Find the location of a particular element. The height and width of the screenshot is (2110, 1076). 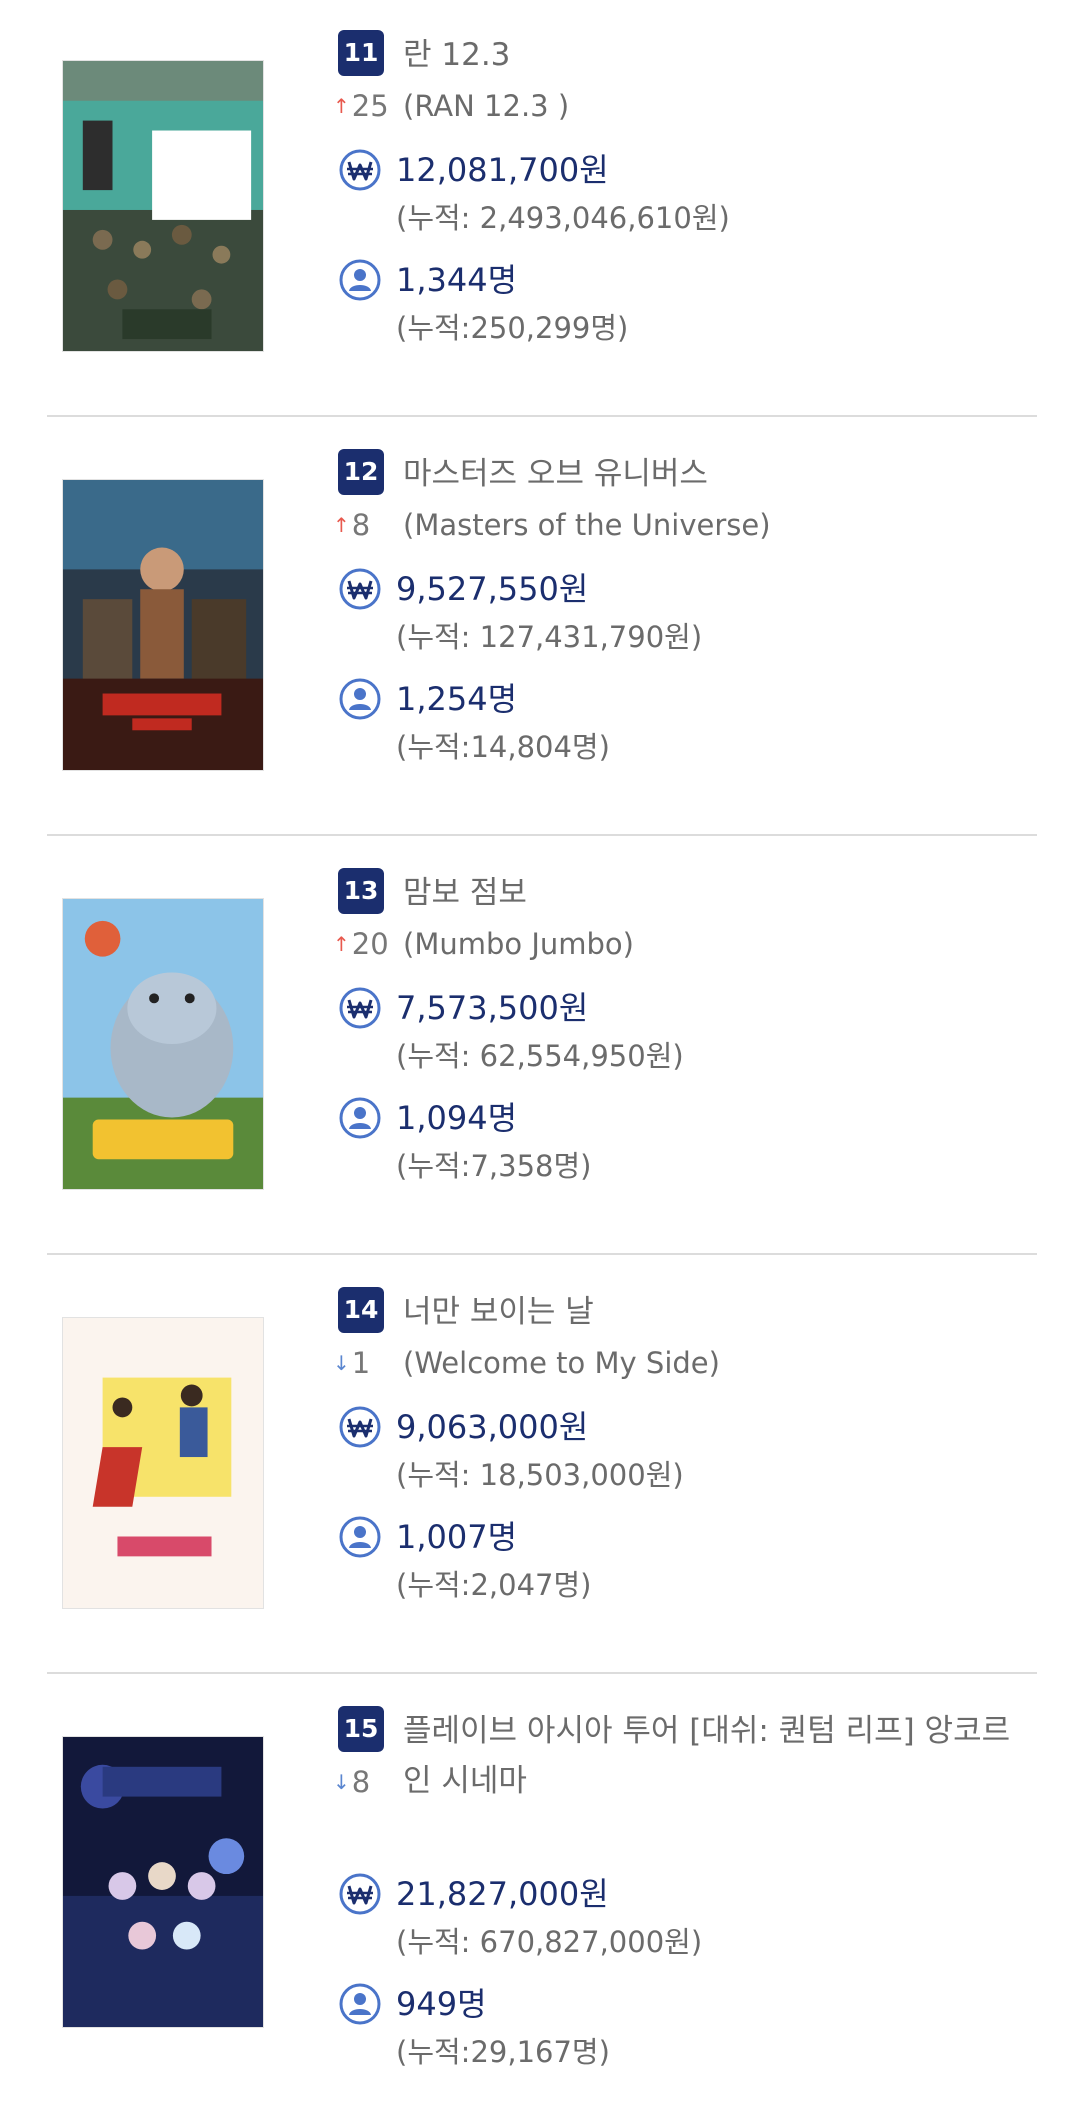

daily-audience: 1,094명 is located at coordinates (457, 1118).